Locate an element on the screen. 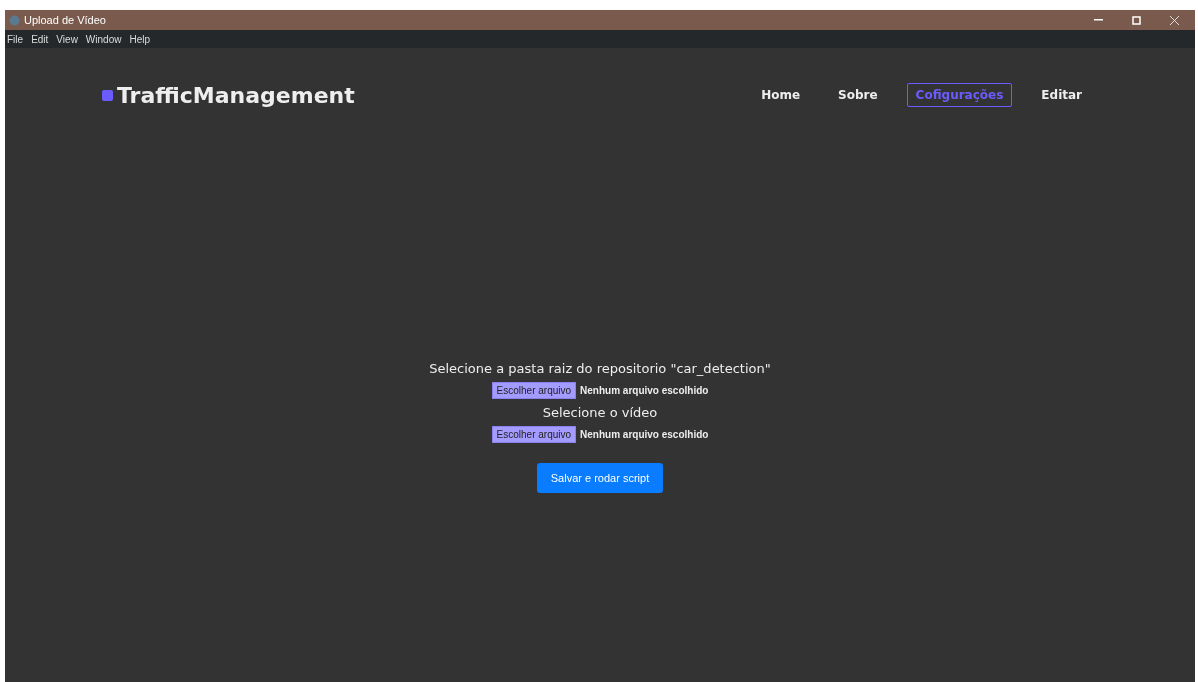 This screenshot has width=1198, height=682. section-heading: Selecione o vídeo is located at coordinates (600, 412).